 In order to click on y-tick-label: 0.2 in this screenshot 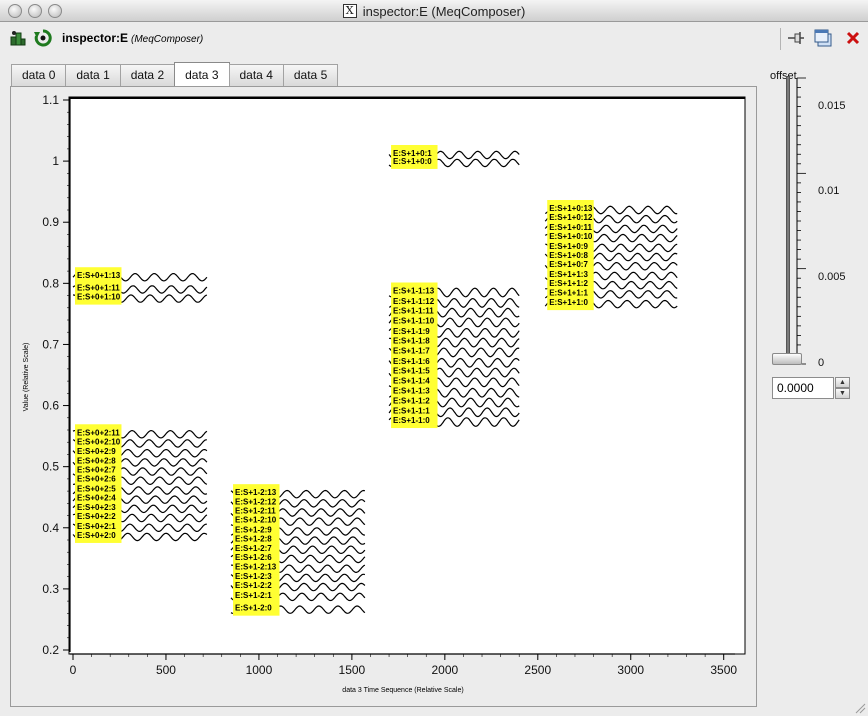, I will do `click(50, 650)`.